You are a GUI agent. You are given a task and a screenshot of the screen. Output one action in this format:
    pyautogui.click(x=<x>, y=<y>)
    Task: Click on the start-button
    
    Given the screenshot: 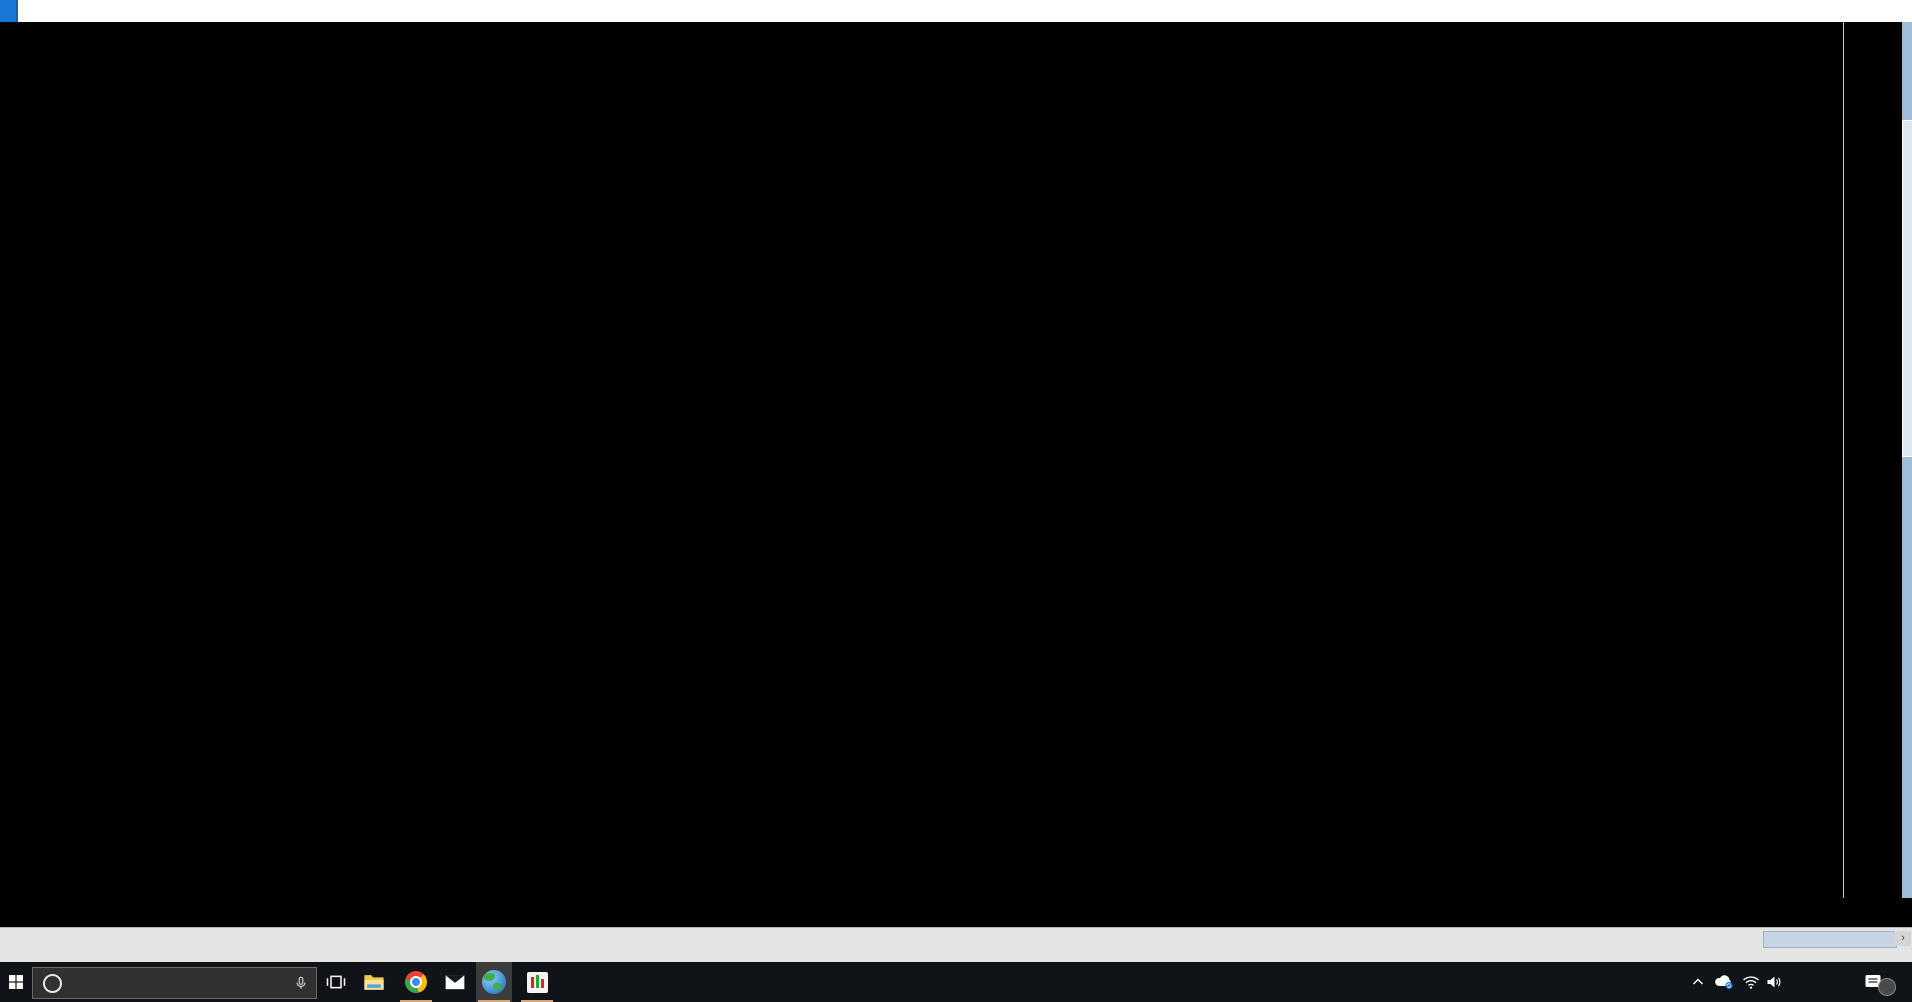 What is the action you would take?
    pyautogui.click(x=16, y=982)
    